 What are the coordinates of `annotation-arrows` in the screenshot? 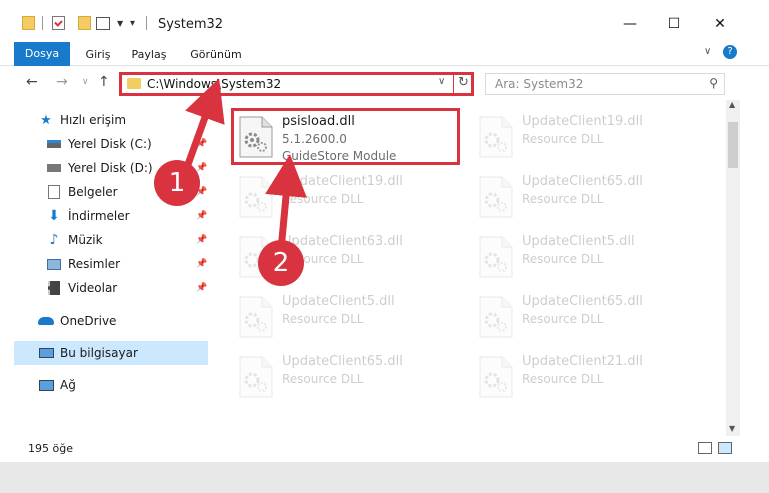 It's located at (244, 164).